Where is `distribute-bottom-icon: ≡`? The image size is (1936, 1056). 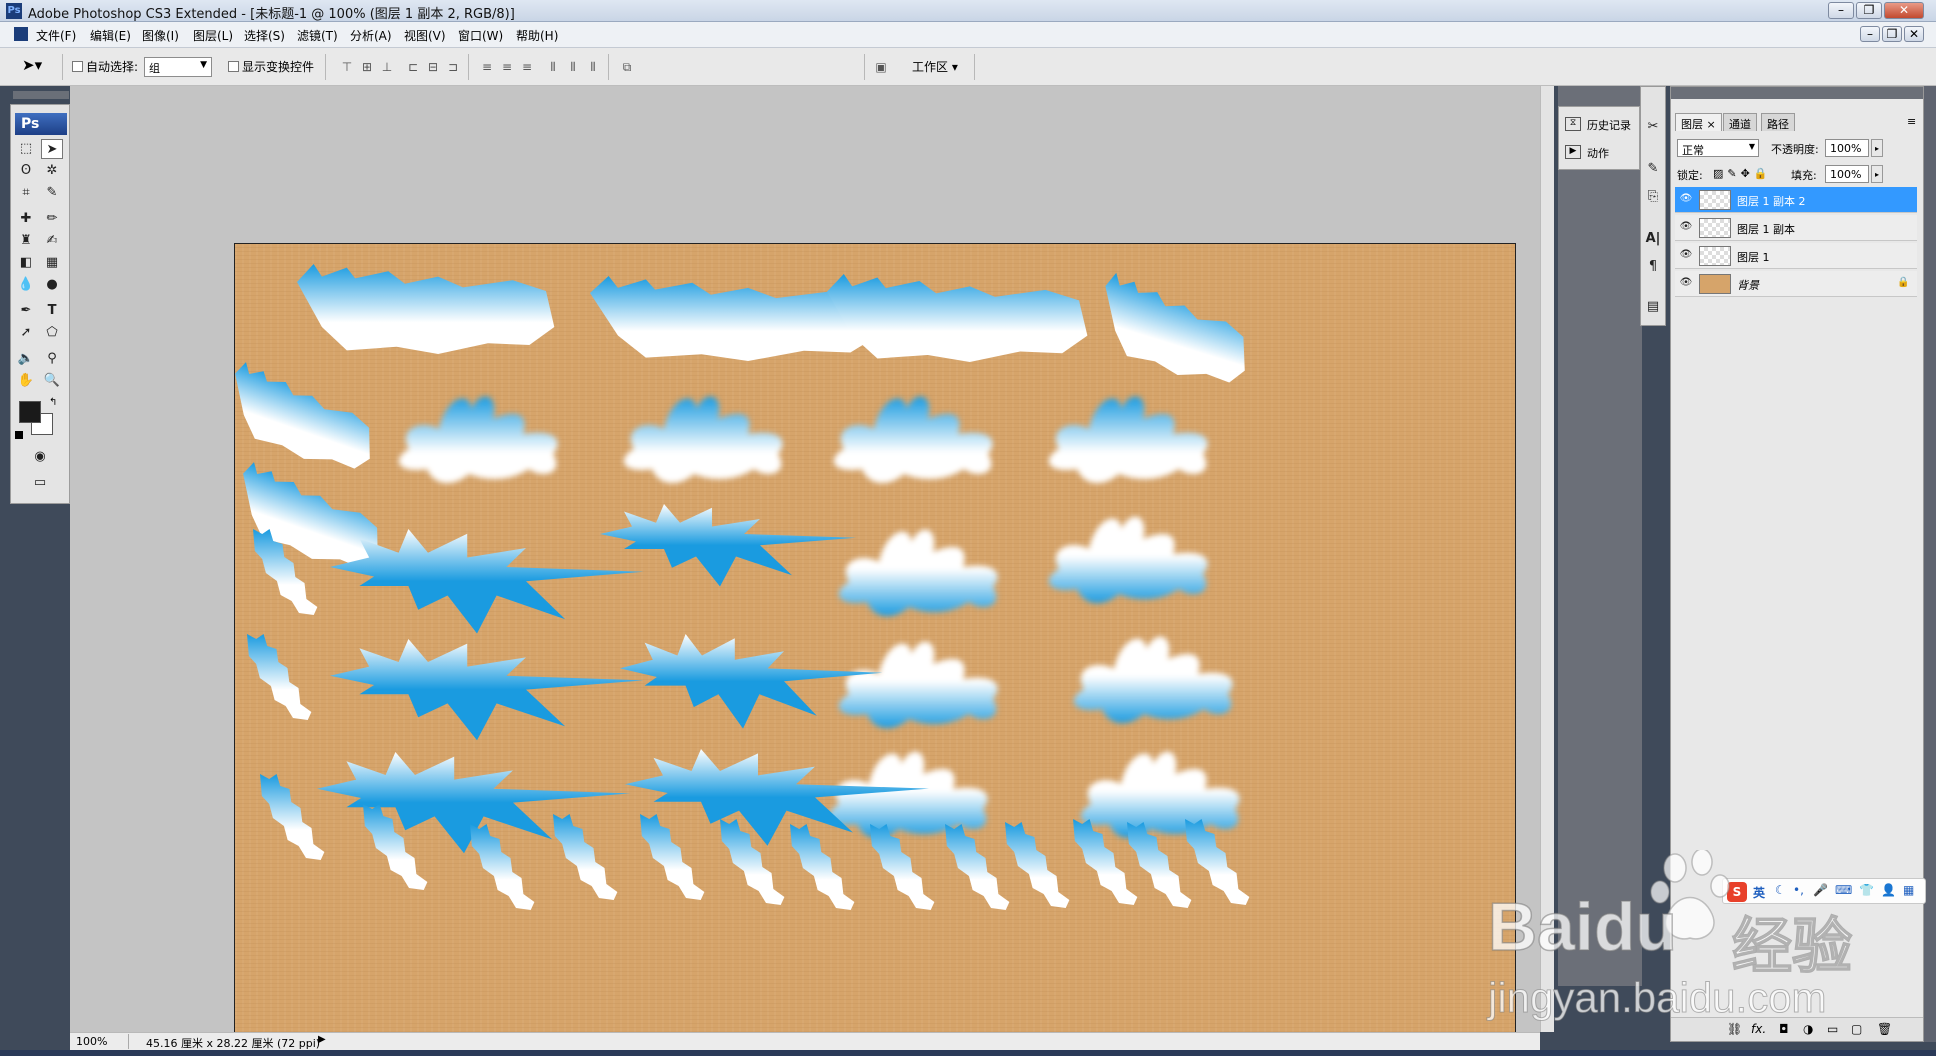
distribute-bottom-icon: ≡ is located at coordinates (527, 67).